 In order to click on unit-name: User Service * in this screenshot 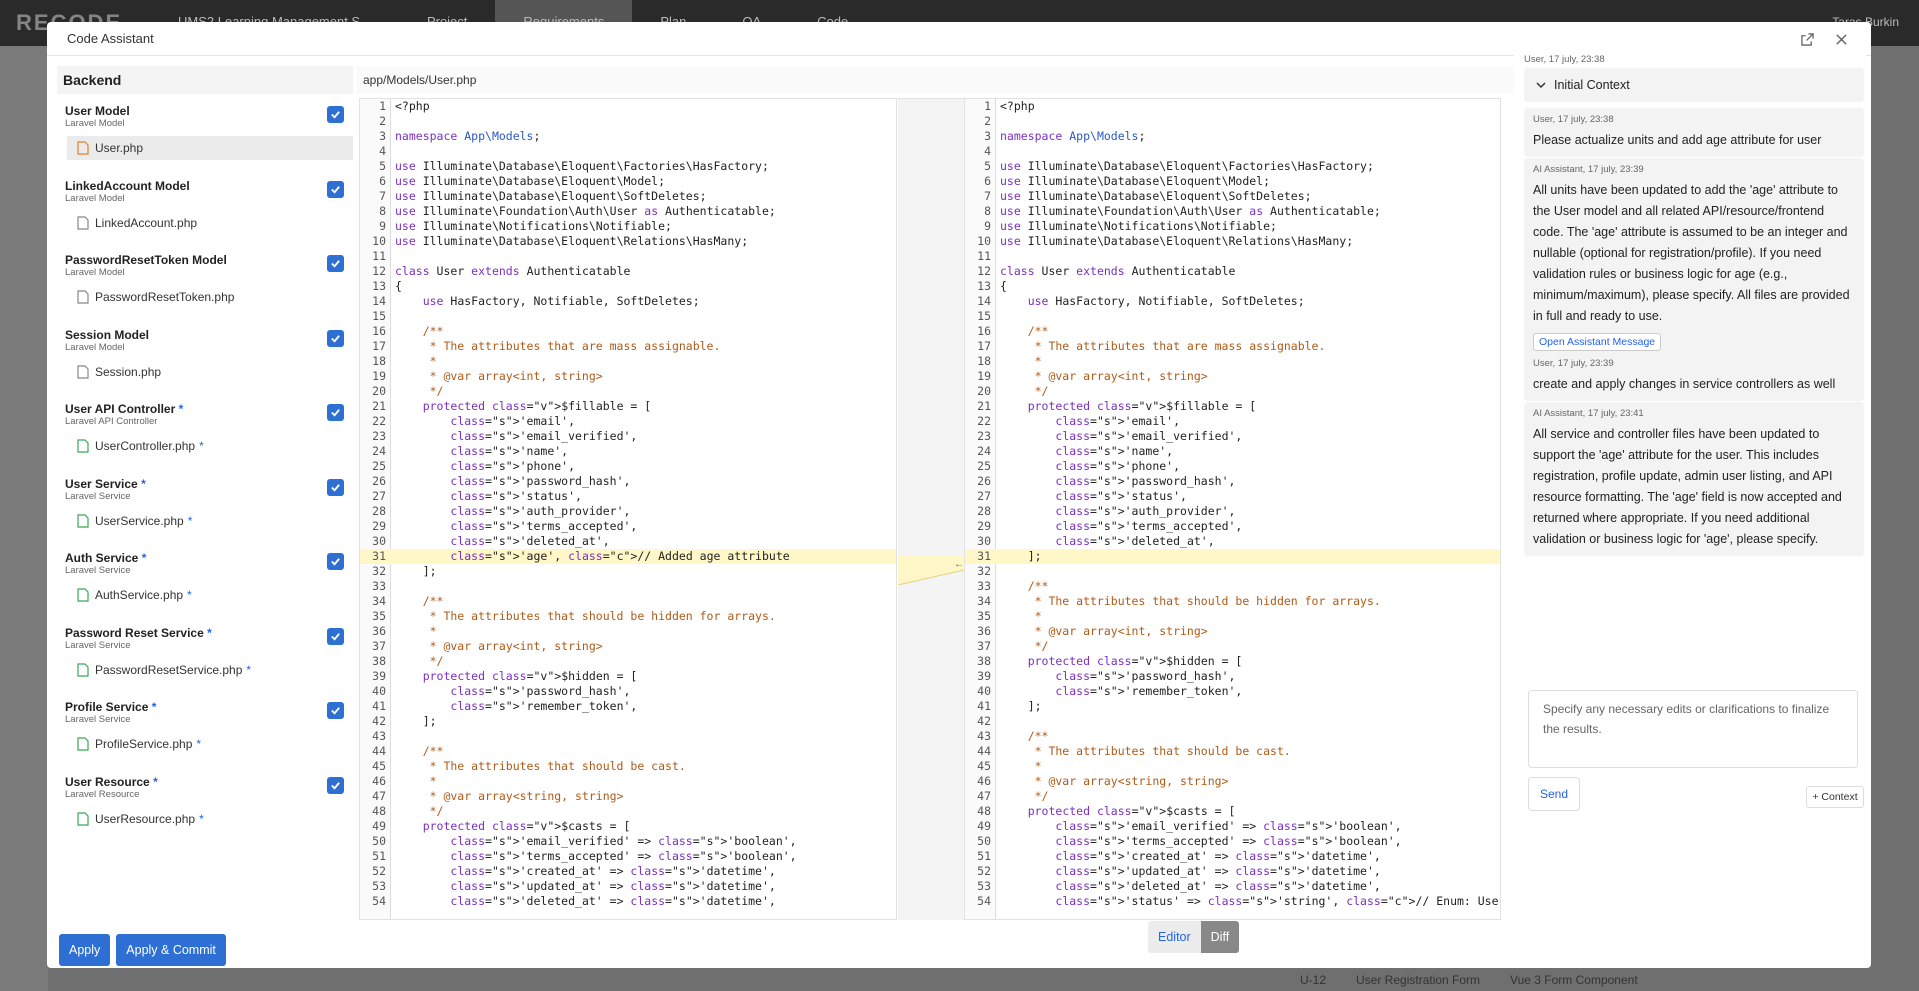, I will do `click(105, 484)`.